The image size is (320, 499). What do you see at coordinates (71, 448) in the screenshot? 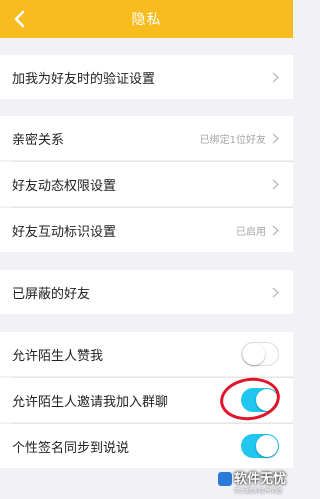
I see `row-label: 个性签名同步到说说` at bounding box center [71, 448].